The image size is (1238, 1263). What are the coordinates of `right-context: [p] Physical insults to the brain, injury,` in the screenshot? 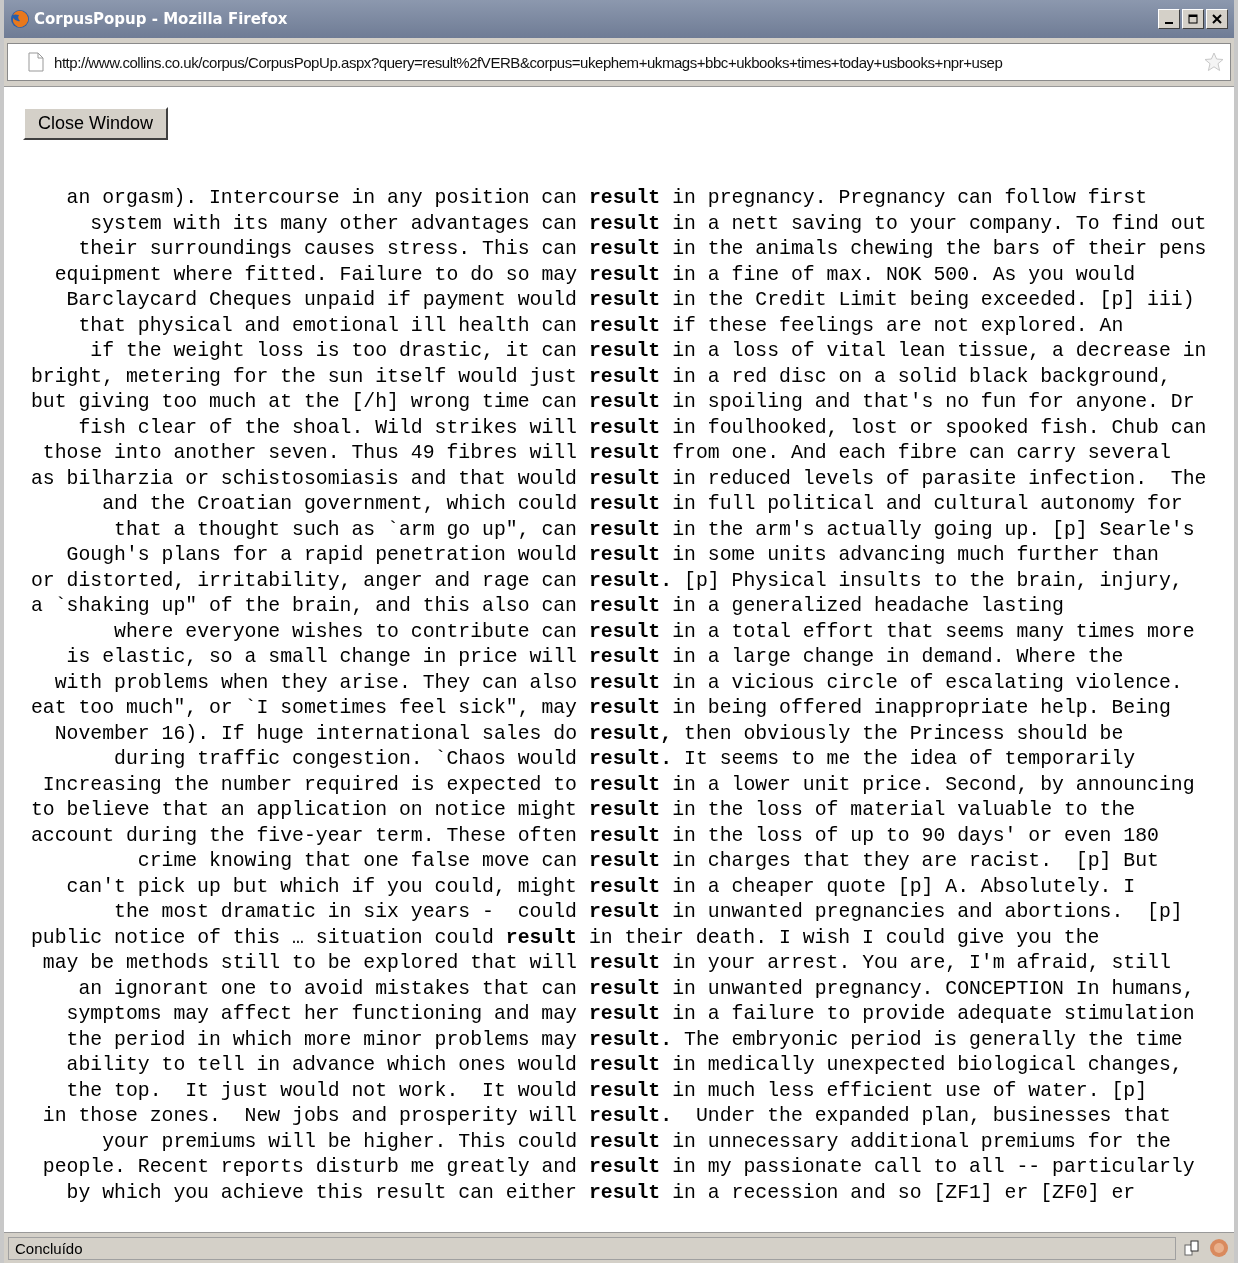 It's located at (933, 581).